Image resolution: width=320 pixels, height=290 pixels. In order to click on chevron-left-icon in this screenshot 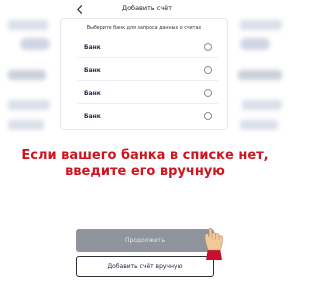, I will do `click(79, 9)`.